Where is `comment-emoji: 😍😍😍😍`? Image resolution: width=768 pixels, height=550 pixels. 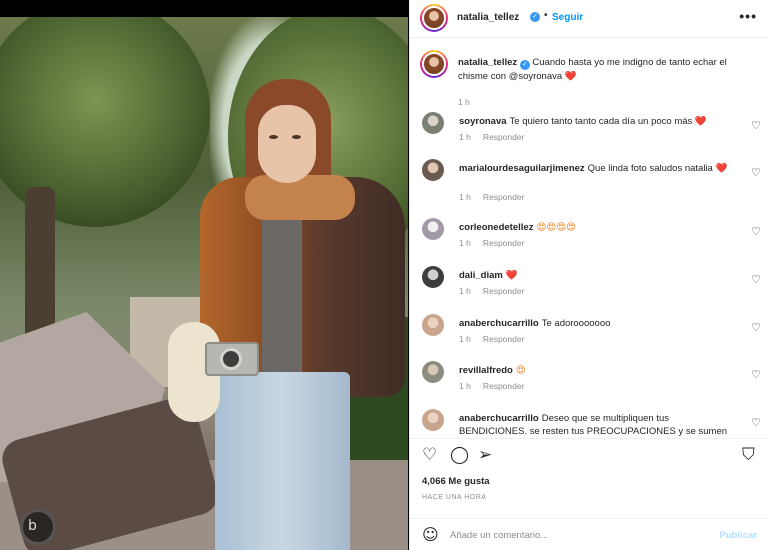
comment-emoji: 😍😍😍😍 is located at coordinates (556, 227).